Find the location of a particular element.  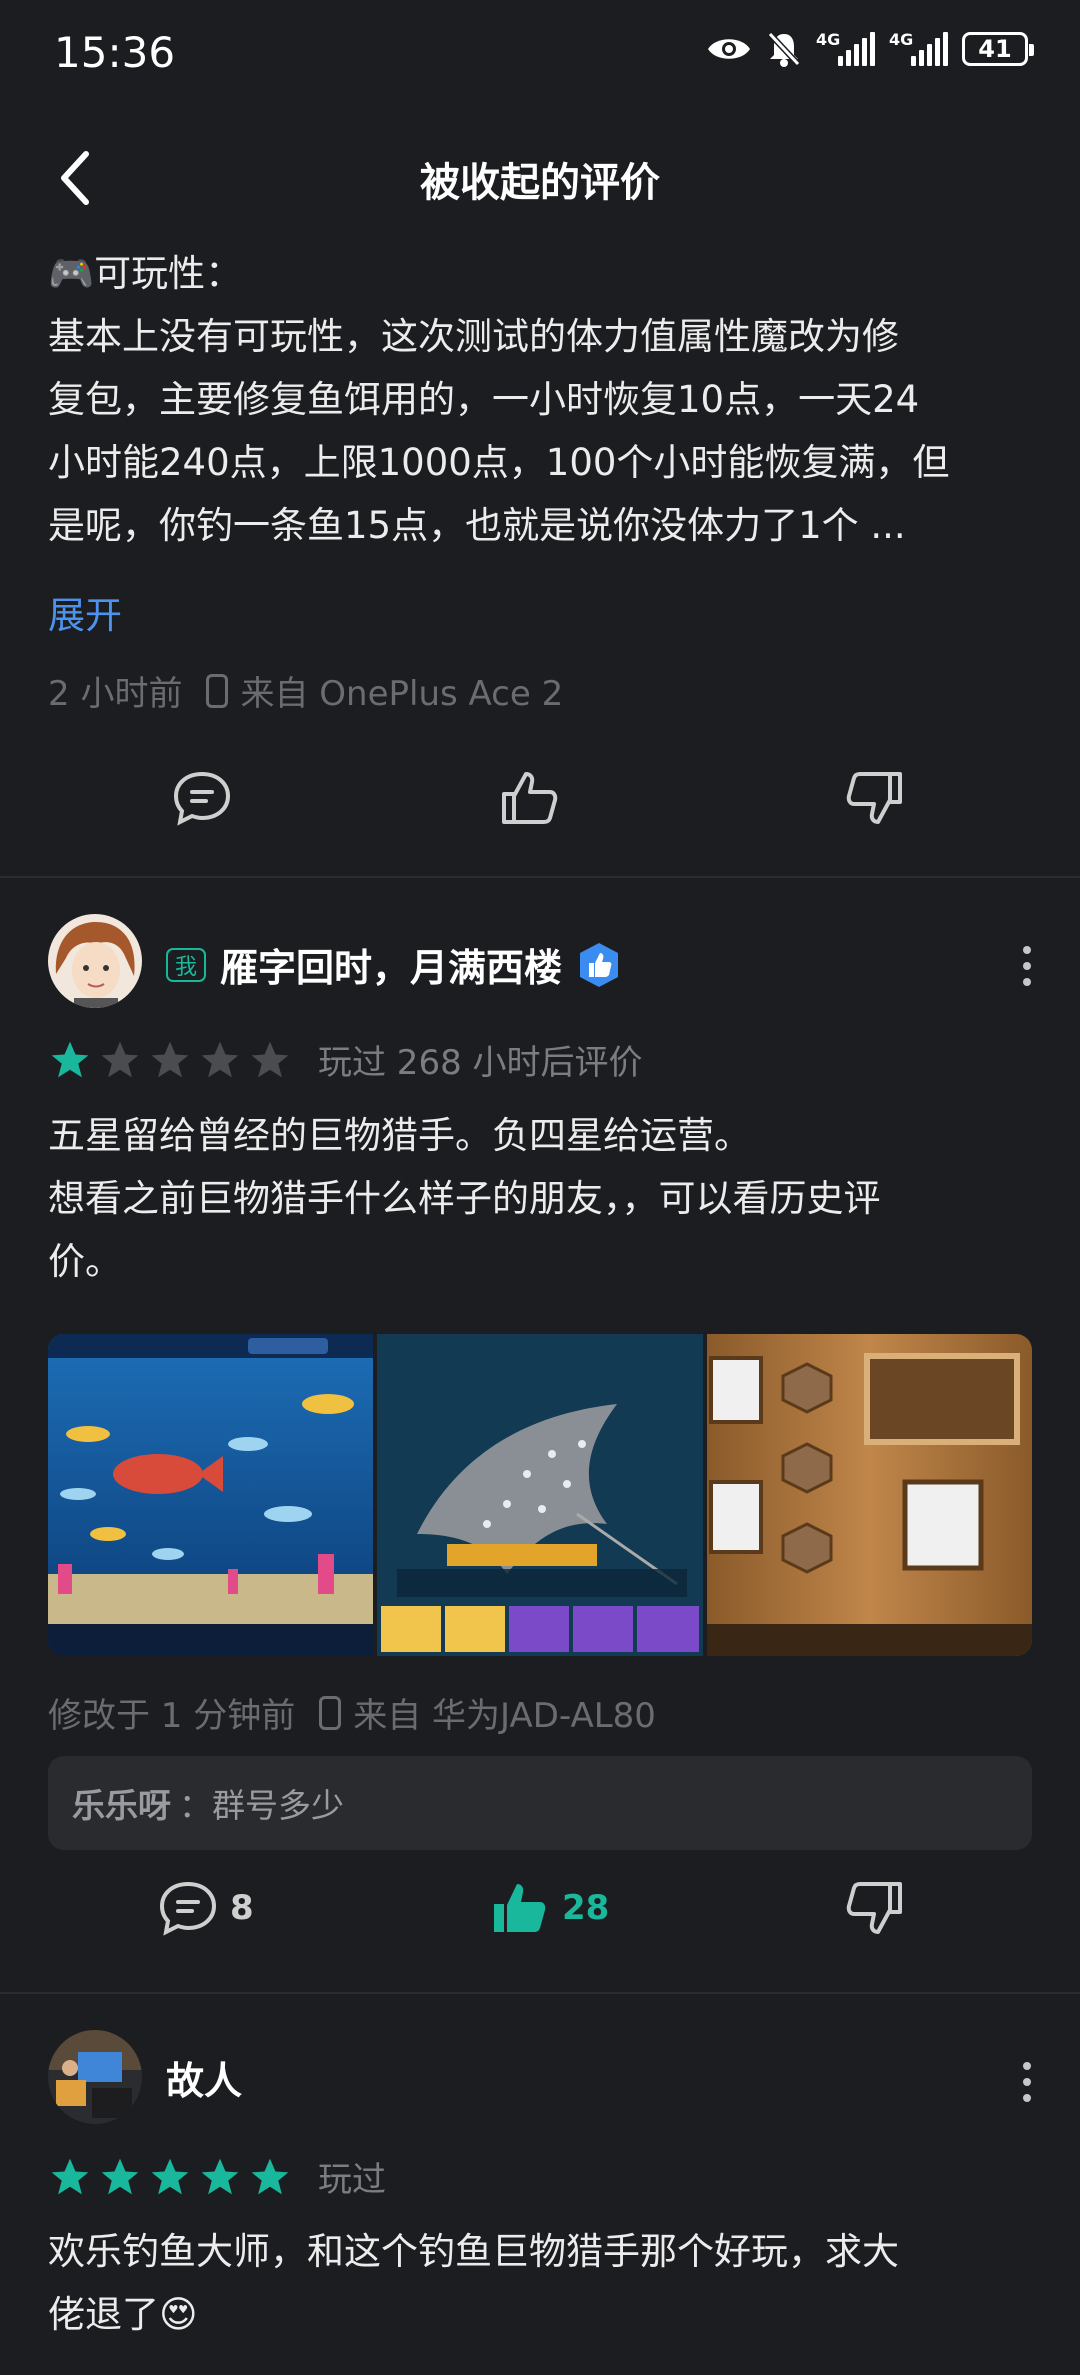

thumbs-up-filled-icon is located at coordinates (520, 1908).